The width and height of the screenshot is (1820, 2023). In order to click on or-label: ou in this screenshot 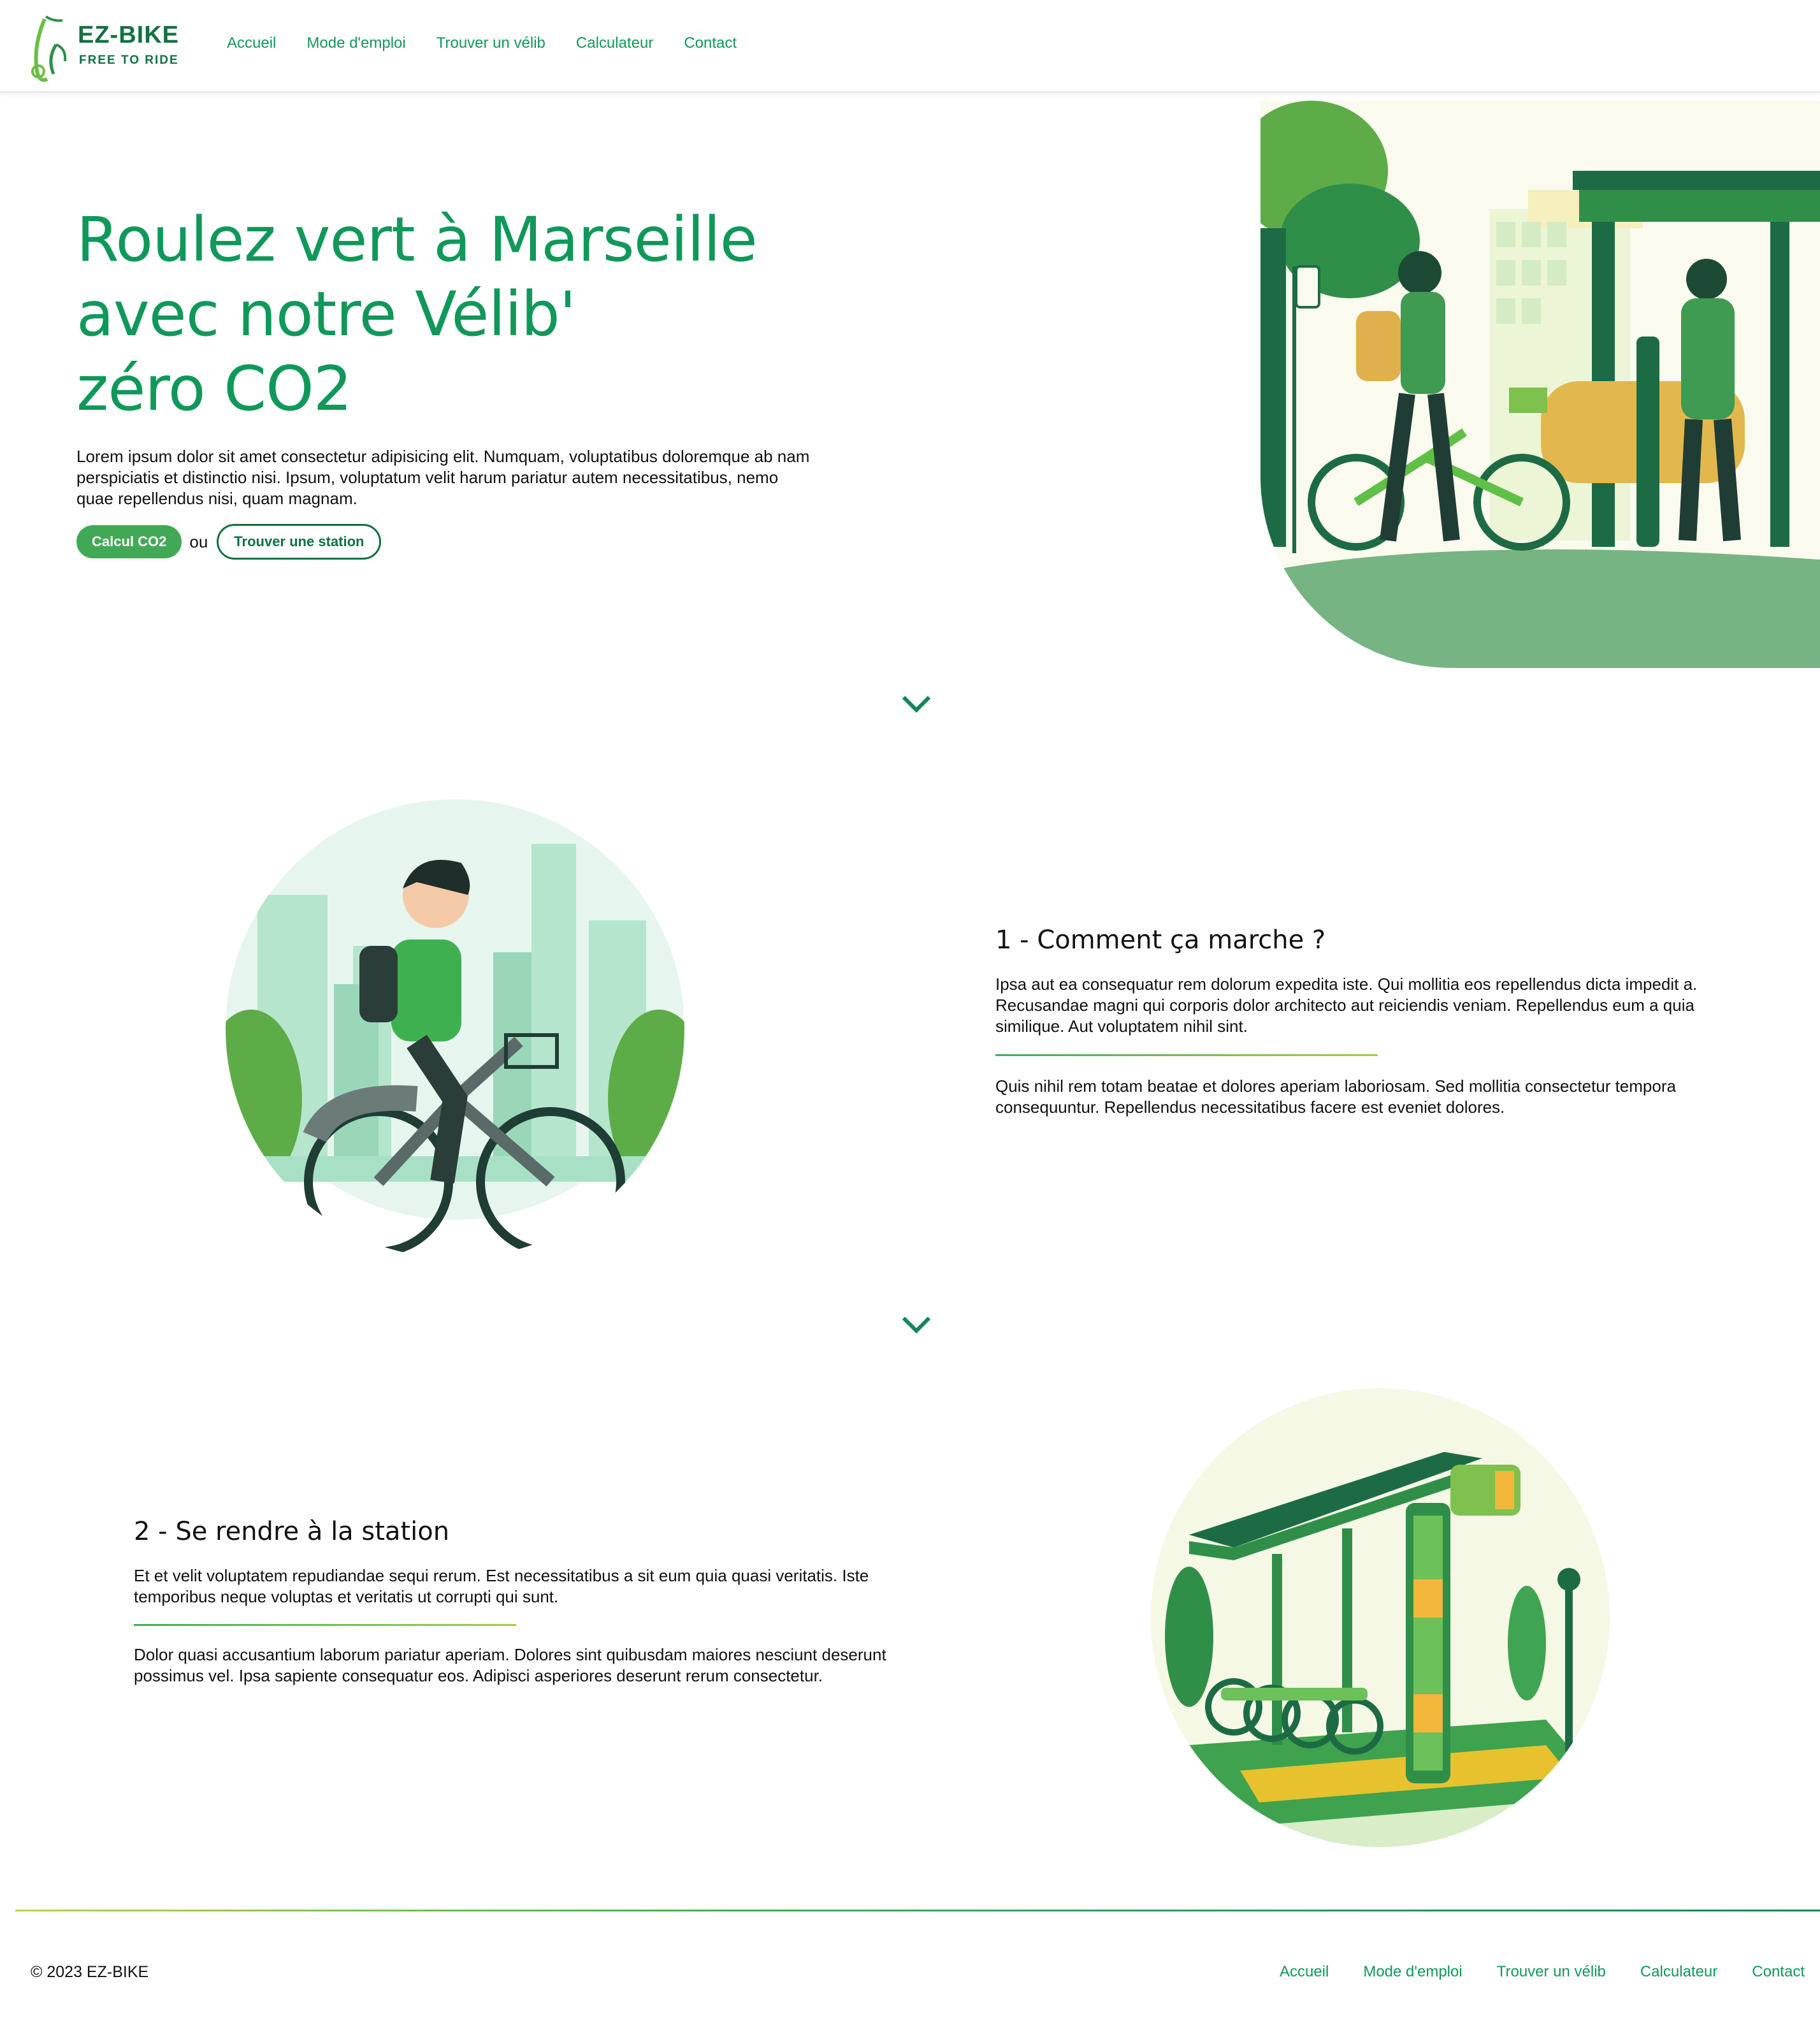, I will do `click(198, 541)`.